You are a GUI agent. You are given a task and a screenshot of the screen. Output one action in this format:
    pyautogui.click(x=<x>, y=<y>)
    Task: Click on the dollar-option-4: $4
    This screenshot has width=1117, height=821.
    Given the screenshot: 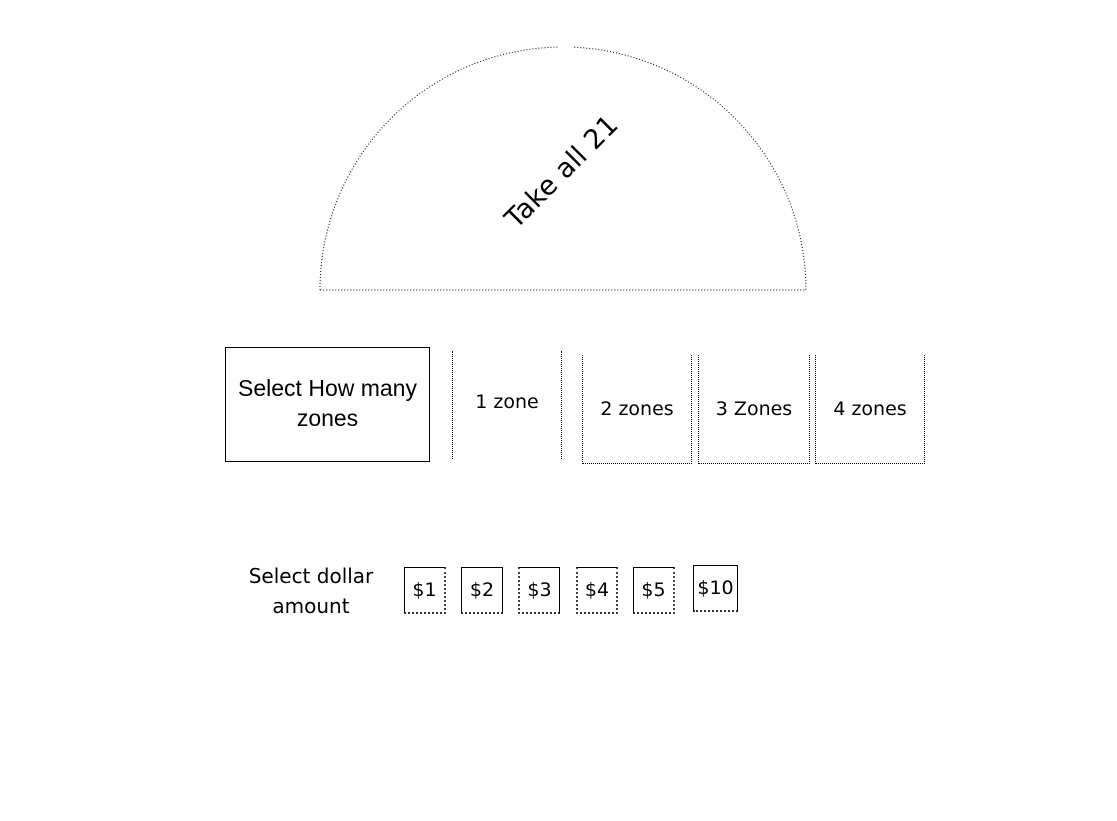 What is the action you would take?
    pyautogui.click(x=597, y=590)
    